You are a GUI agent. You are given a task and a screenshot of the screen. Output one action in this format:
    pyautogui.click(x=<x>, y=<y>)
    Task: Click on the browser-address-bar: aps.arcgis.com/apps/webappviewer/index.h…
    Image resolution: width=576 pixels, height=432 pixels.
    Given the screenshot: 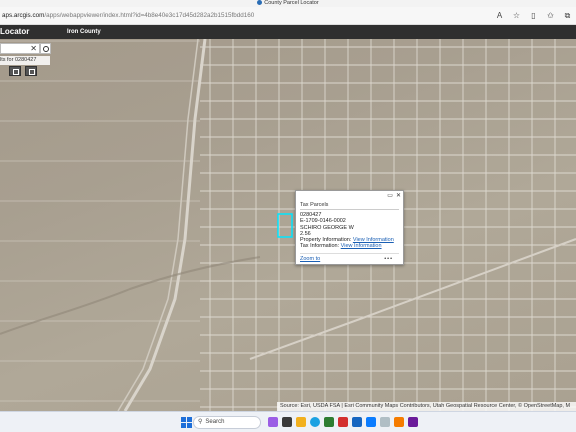 What is the action you would take?
    pyautogui.click(x=288, y=16)
    